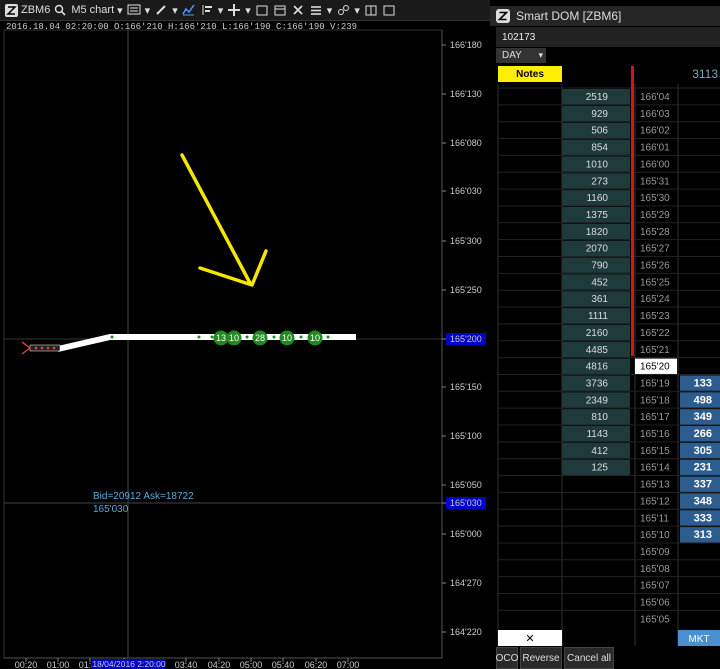 This screenshot has height=669, width=720. Describe the element at coordinates (599, 148) in the screenshot. I see `bid-size: 854` at that location.